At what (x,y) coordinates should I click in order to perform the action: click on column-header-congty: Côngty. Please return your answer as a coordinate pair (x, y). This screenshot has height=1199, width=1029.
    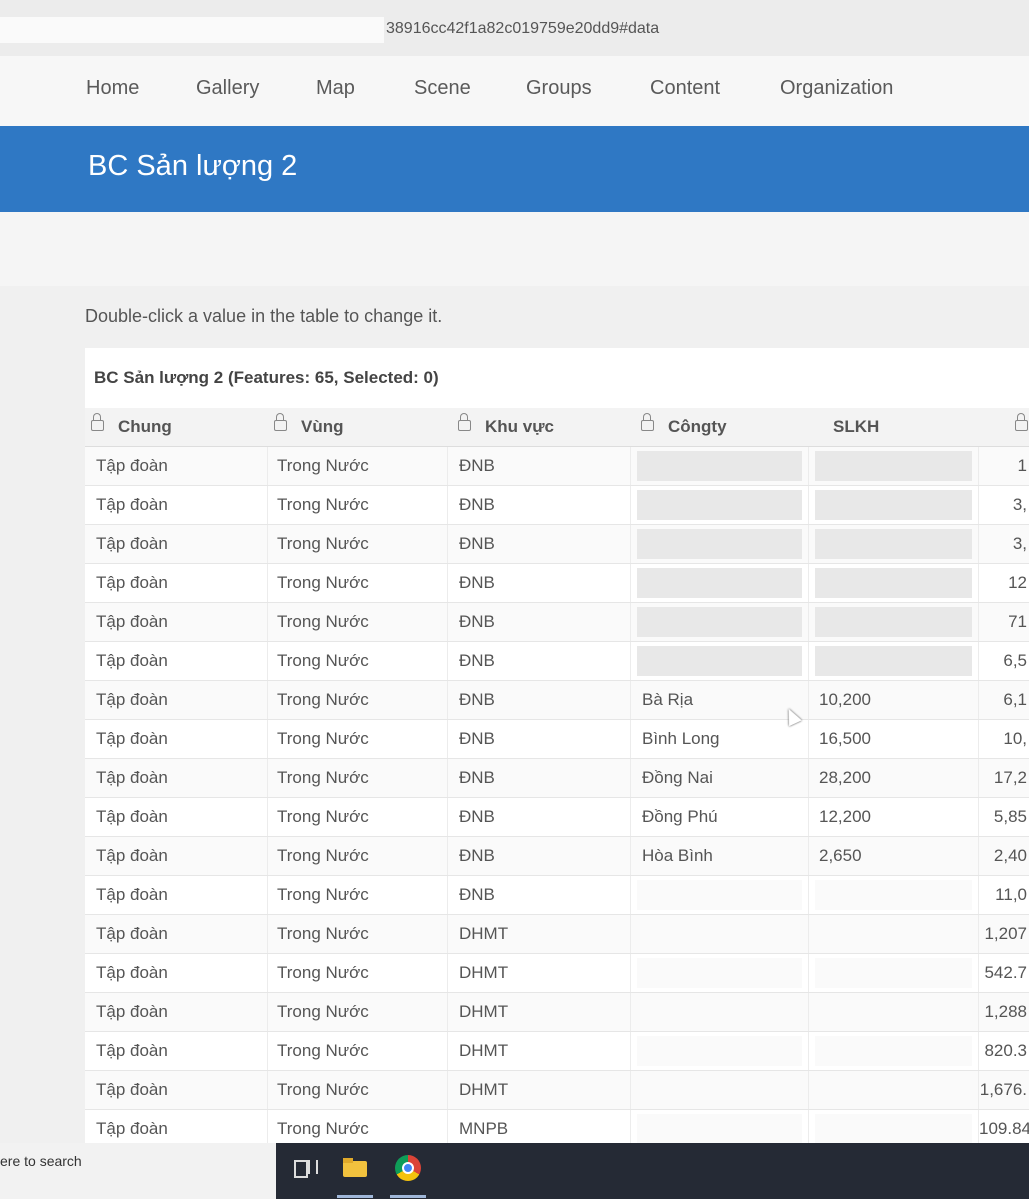
    Looking at the image, I should click on (684, 427).